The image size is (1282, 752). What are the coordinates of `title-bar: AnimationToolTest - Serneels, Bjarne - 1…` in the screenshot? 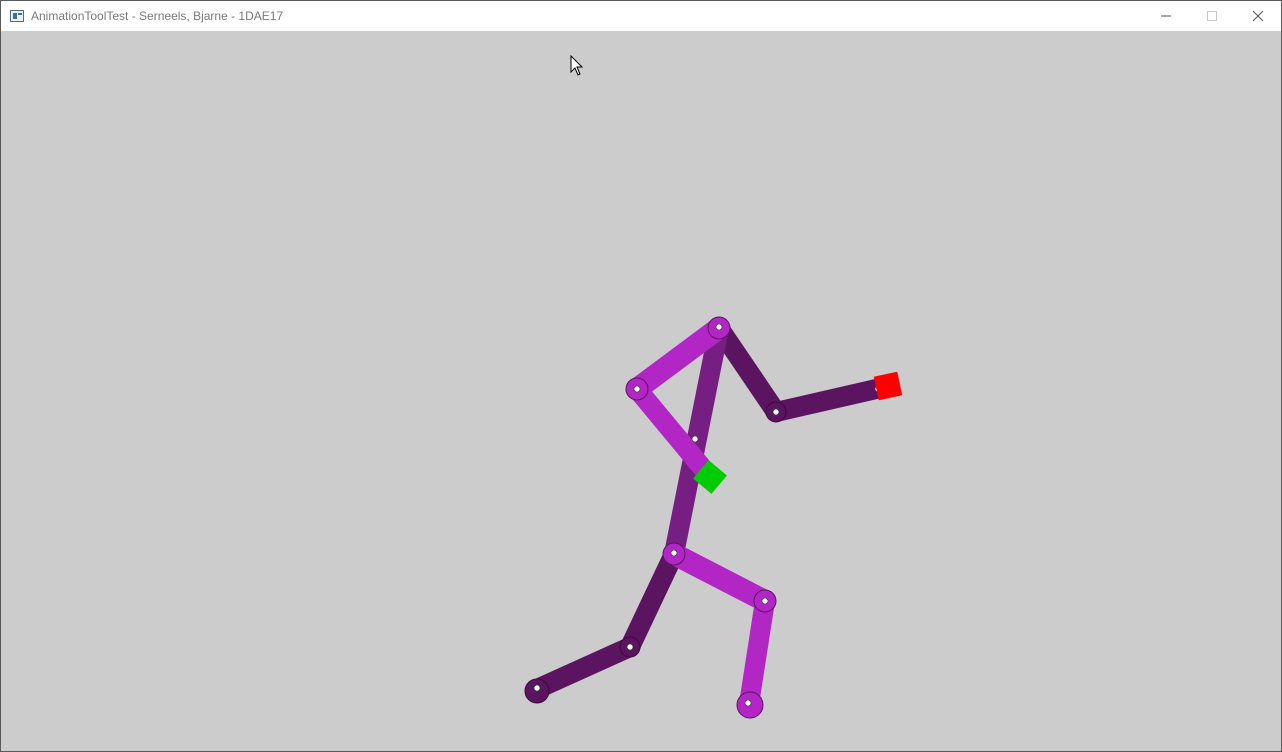 It's located at (641, 16).